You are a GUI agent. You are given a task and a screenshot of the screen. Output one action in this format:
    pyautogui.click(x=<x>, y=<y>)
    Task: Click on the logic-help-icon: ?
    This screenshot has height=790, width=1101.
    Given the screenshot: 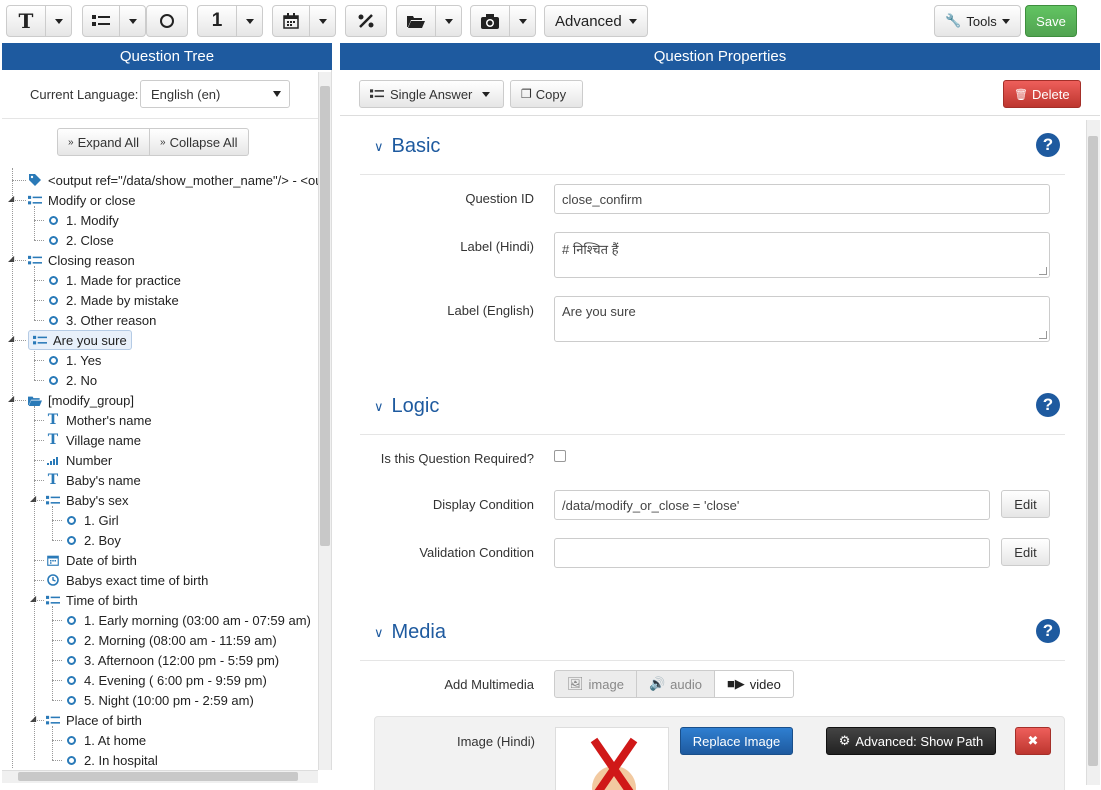 What is the action you would take?
    pyautogui.click(x=1048, y=405)
    